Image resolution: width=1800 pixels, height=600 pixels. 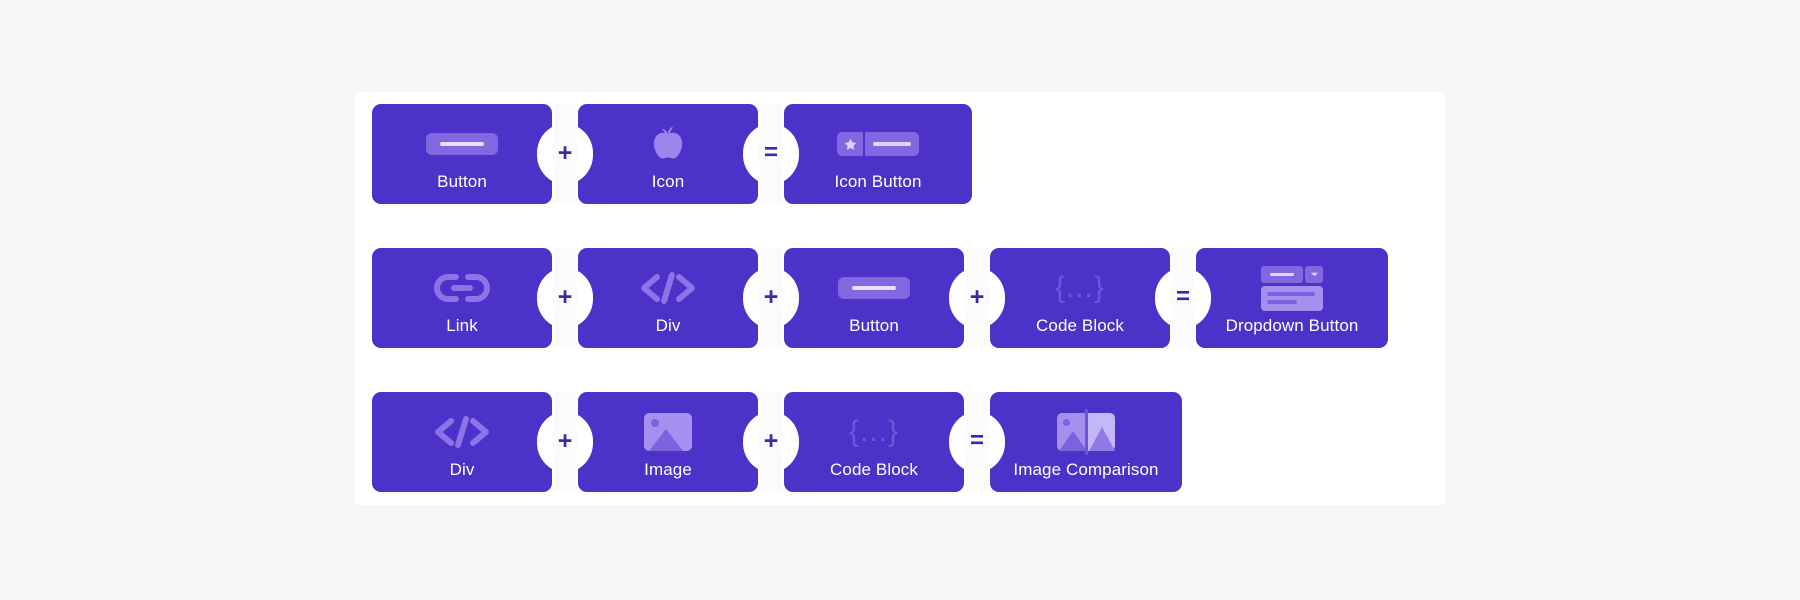 What do you see at coordinates (1086, 469) in the screenshot?
I see `card-label: Image Comparison` at bounding box center [1086, 469].